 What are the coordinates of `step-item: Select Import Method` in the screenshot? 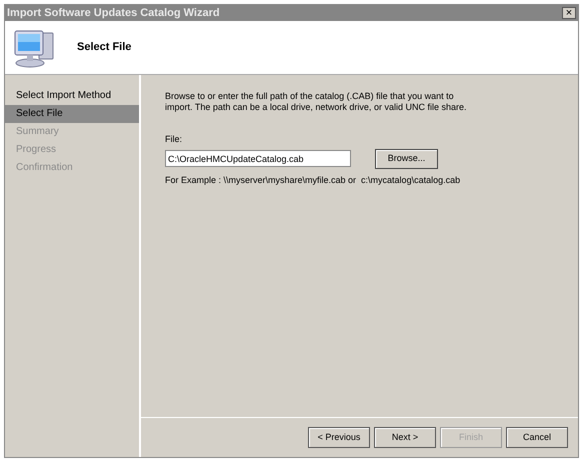 It's located at (72, 96).